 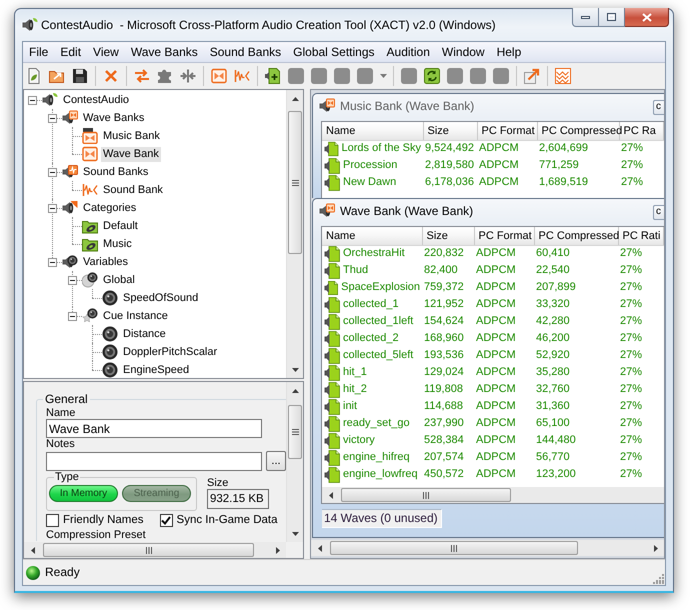 What do you see at coordinates (96, 535) in the screenshot?
I see `field-label: Compression Preset` at bounding box center [96, 535].